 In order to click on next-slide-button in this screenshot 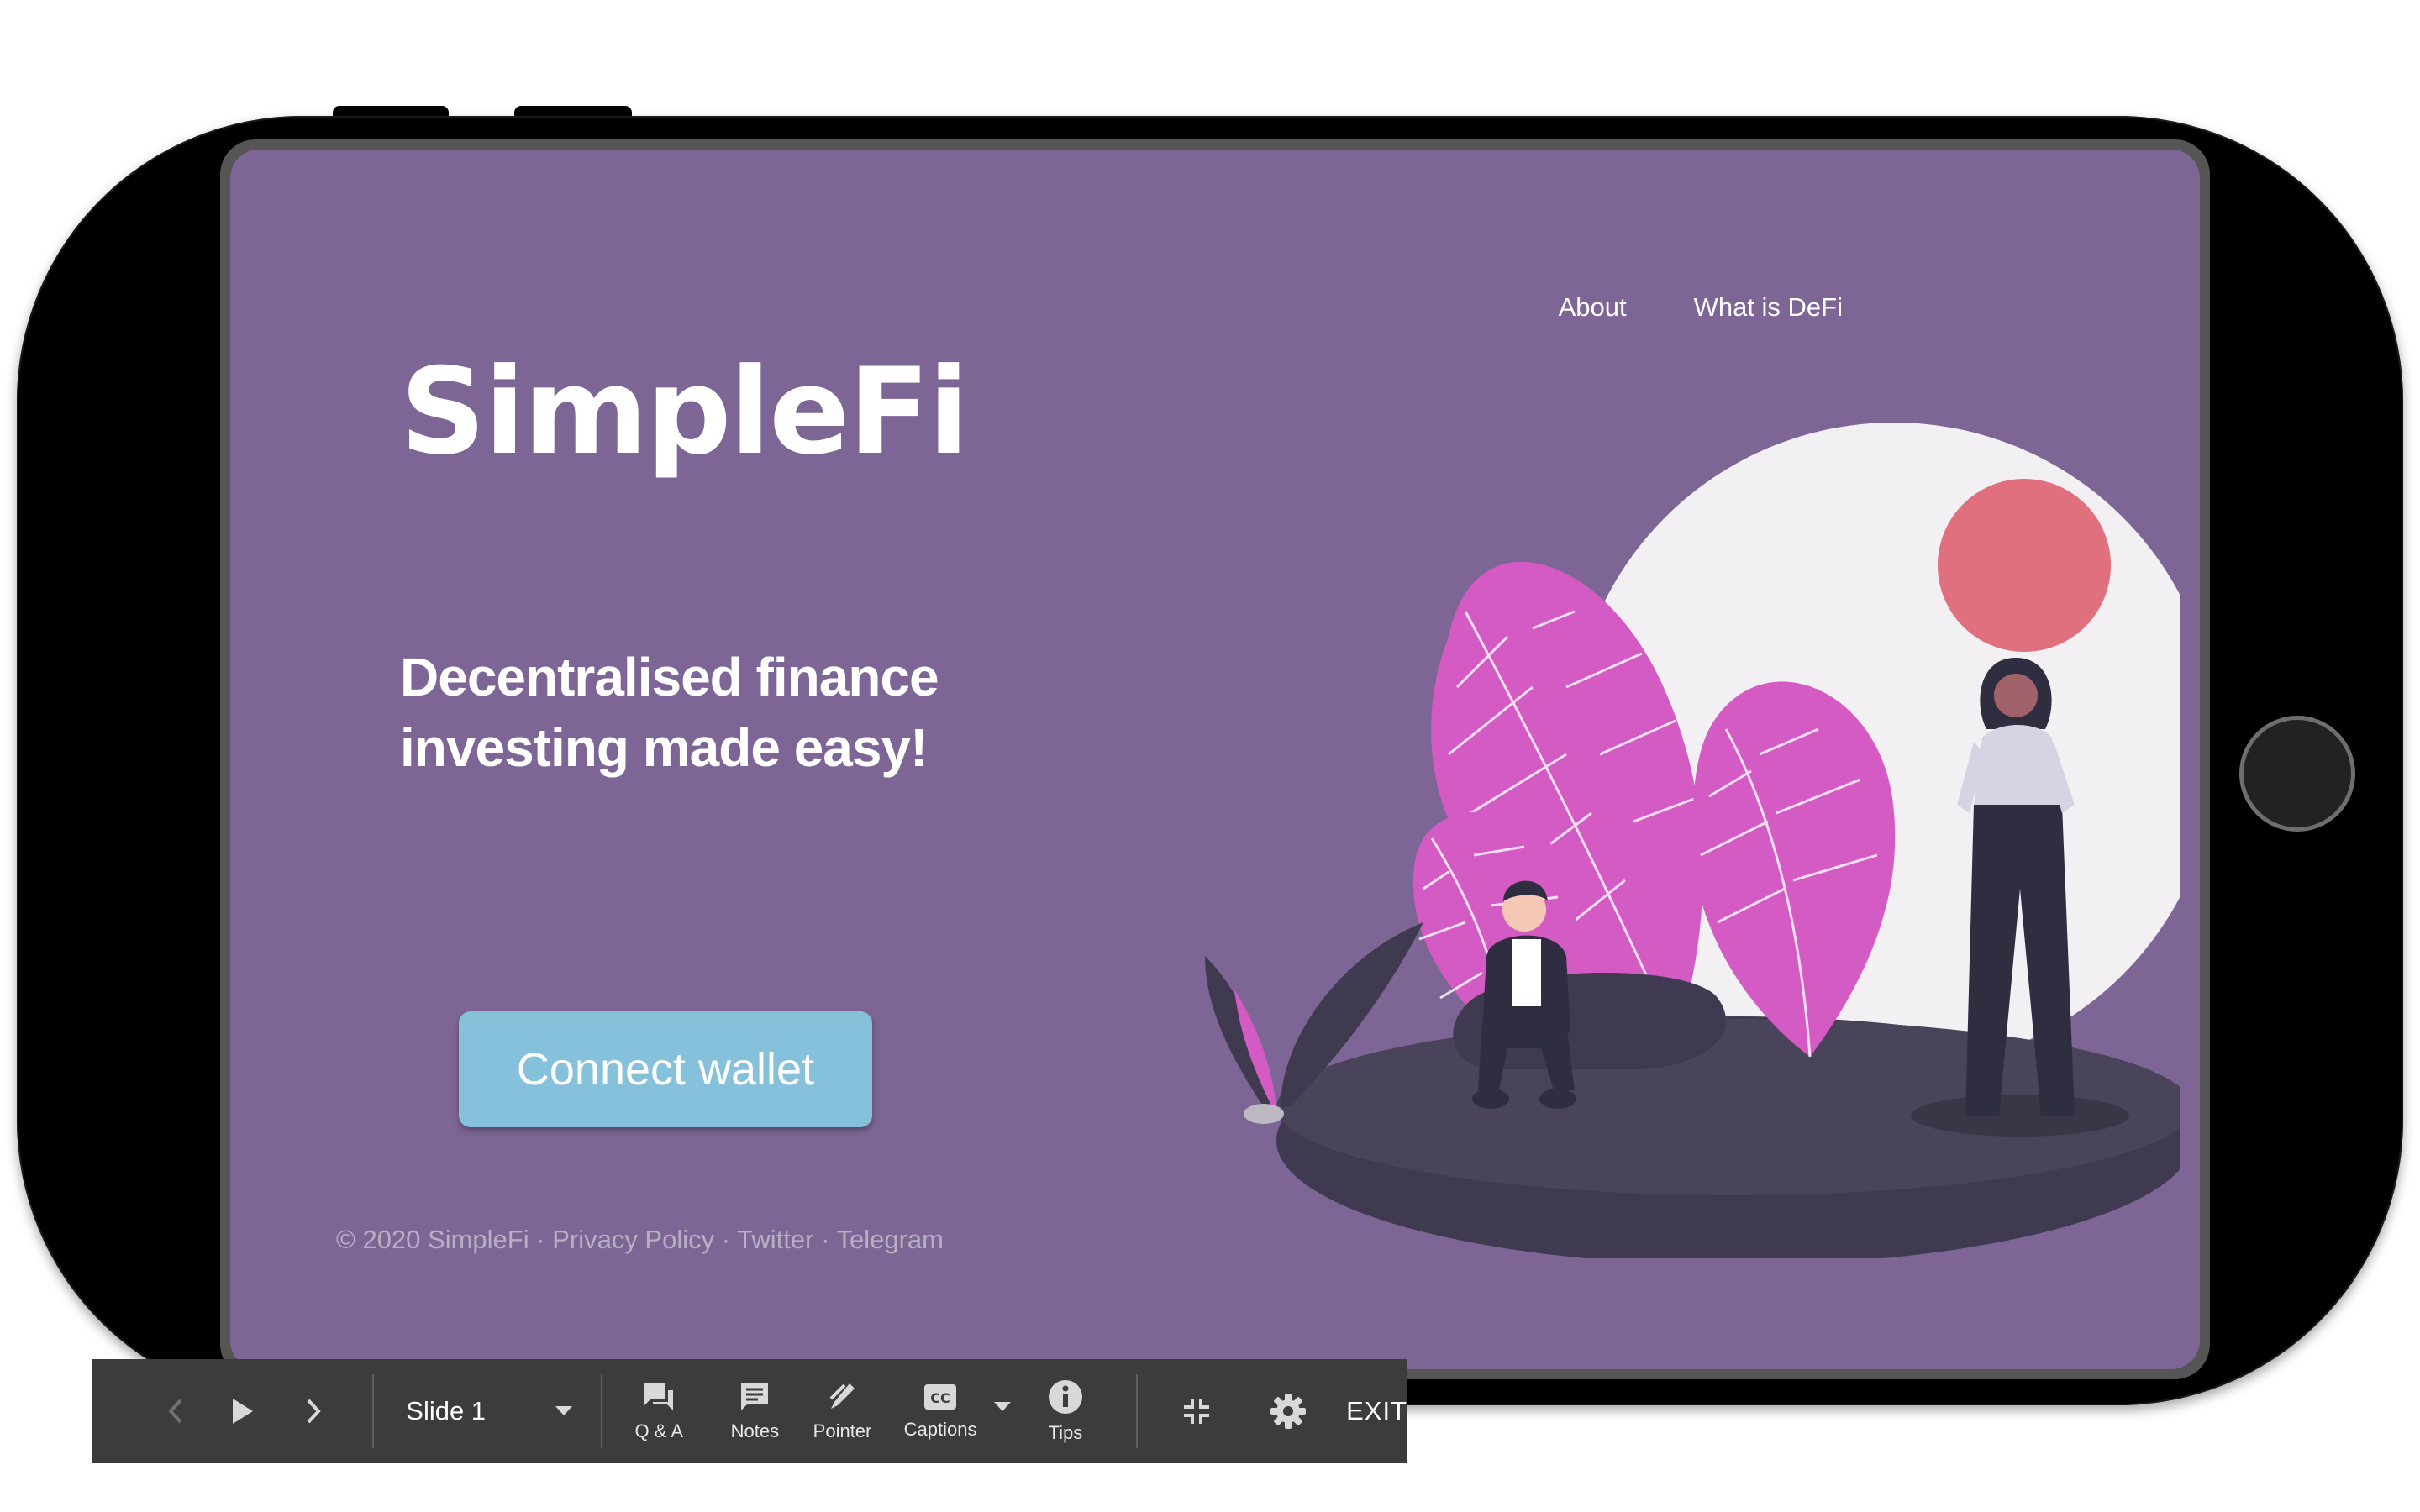, I will do `click(313, 1411)`.